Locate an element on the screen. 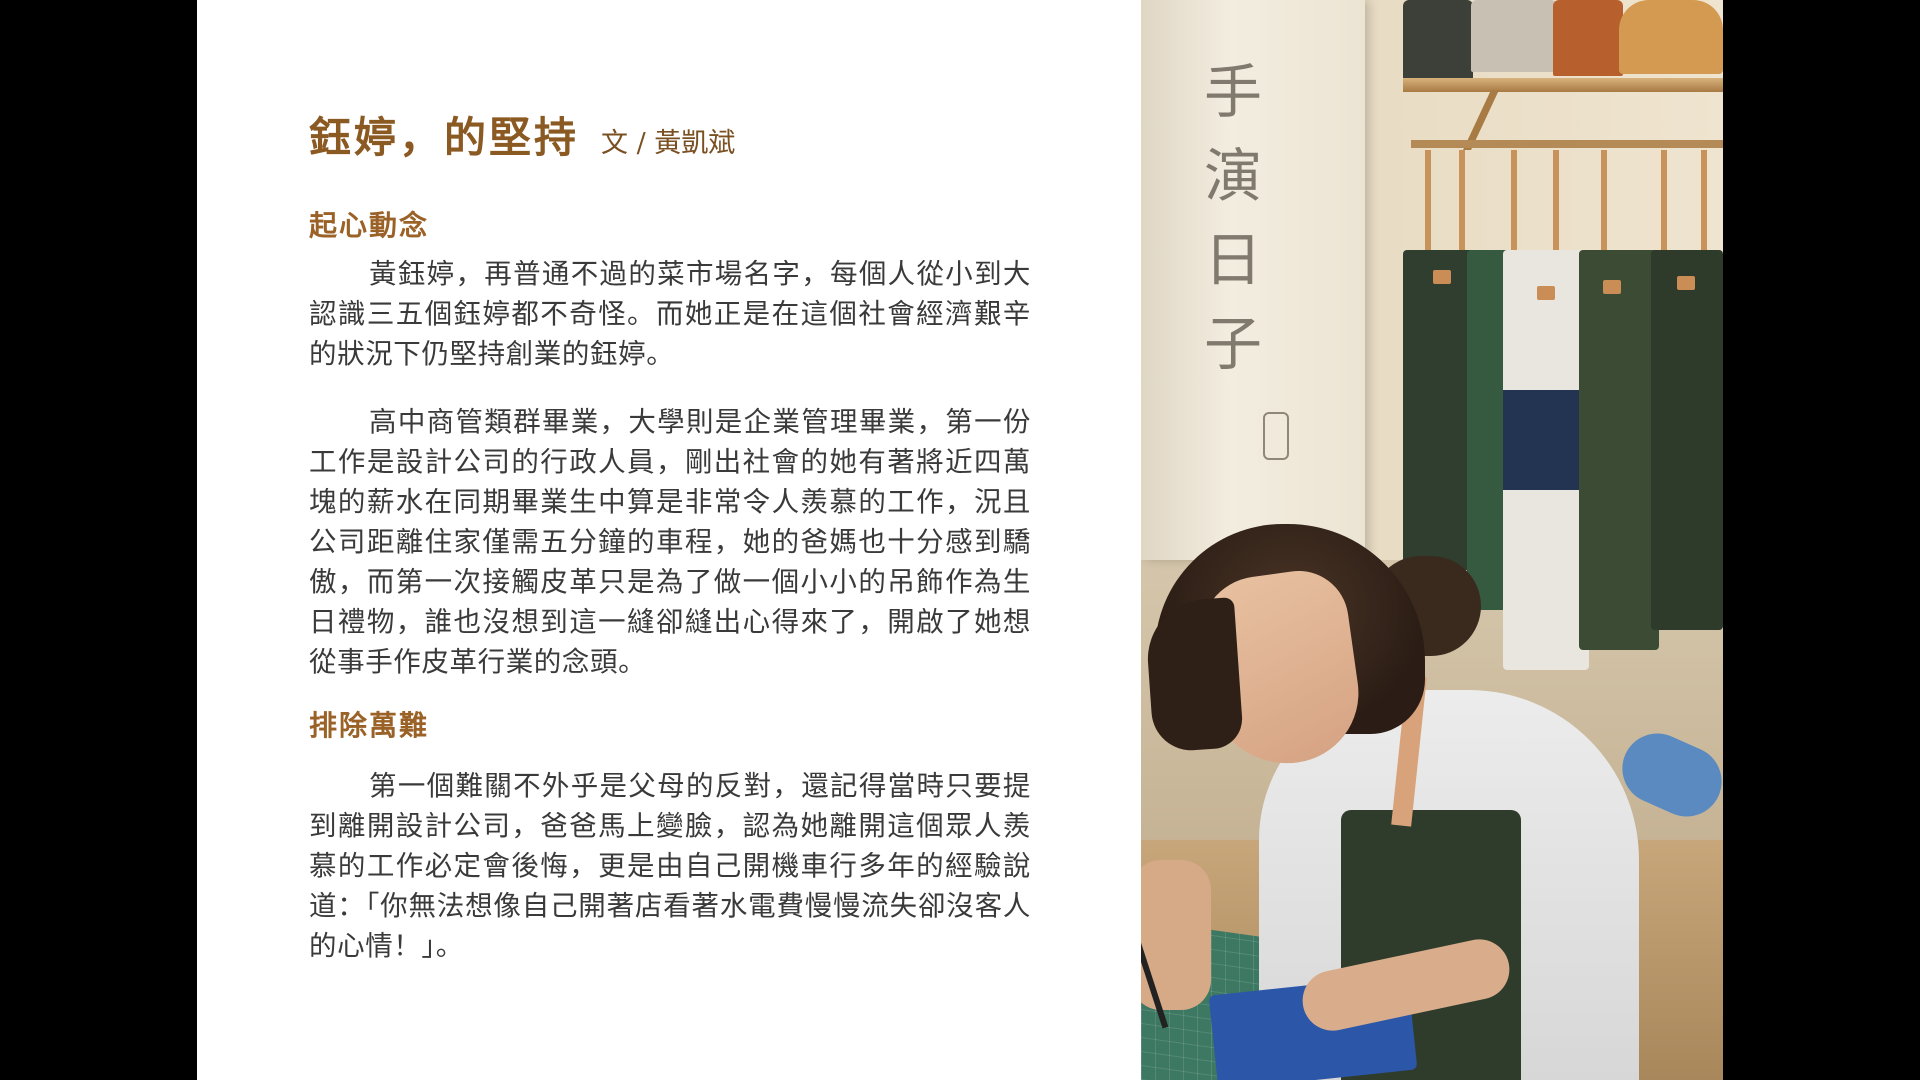 This screenshot has height=1080, width=1920. banner-seal-icon is located at coordinates (1276, 436).